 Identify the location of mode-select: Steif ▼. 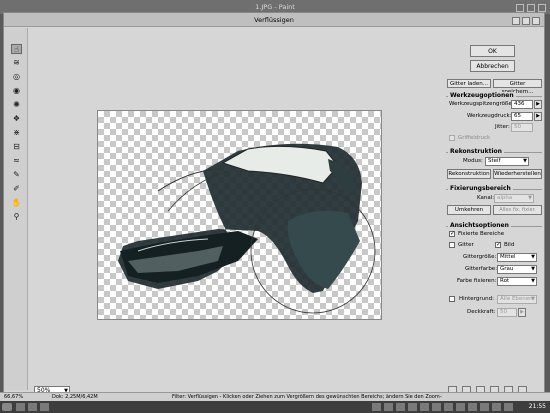
(507, 161).